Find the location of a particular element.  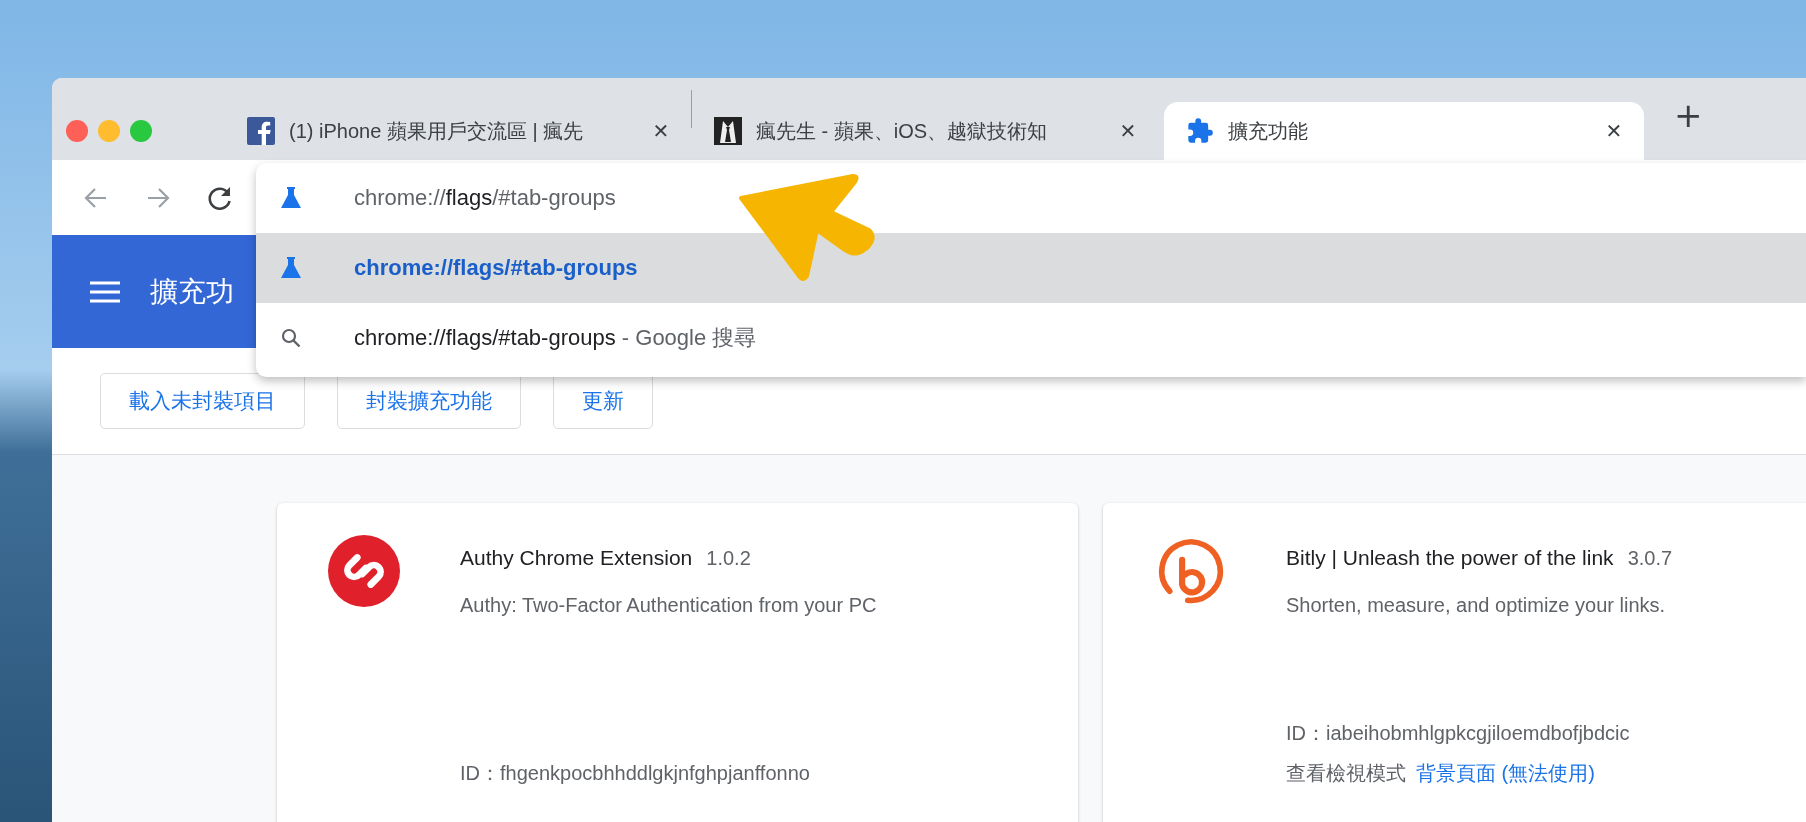

extension-version: 3.0.7 is located at coordinates (1650, 558).